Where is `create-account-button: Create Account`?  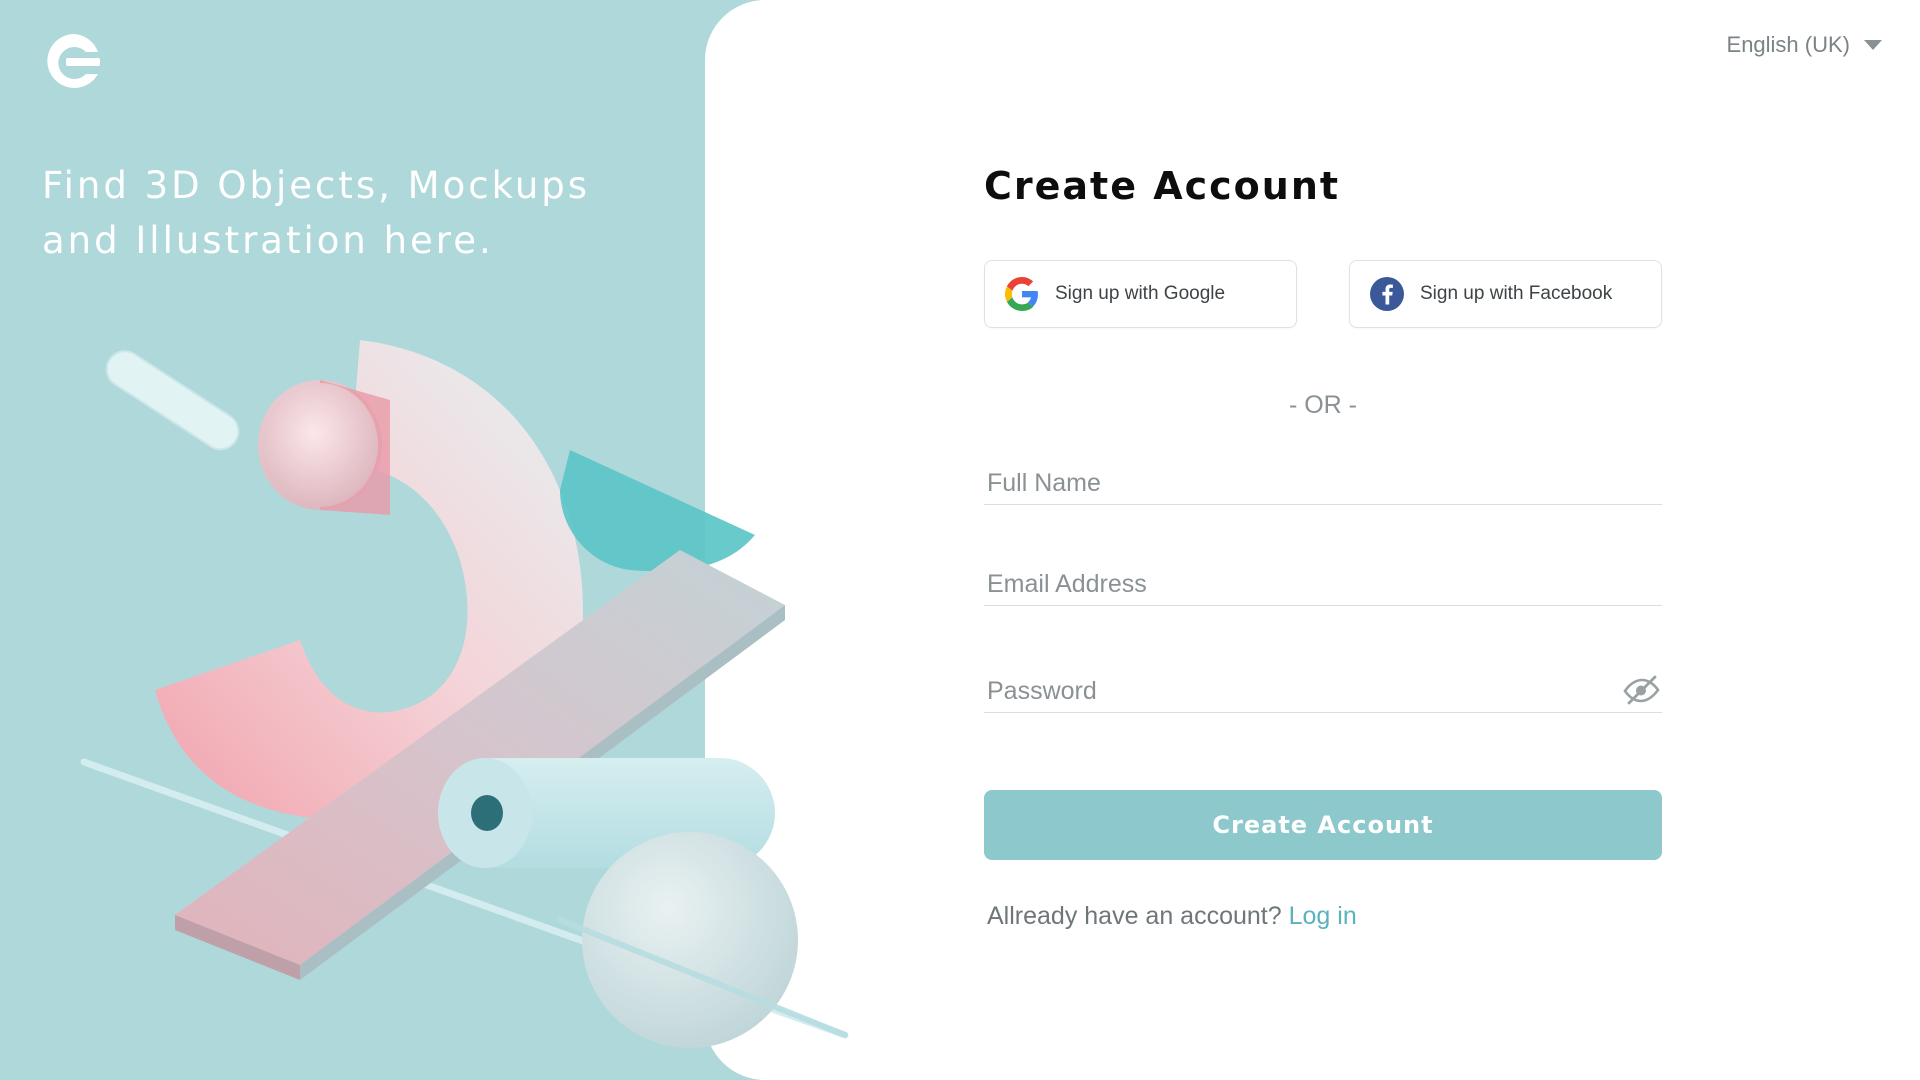 create-account-button: Create Account is located at coordinates (1323, 825).